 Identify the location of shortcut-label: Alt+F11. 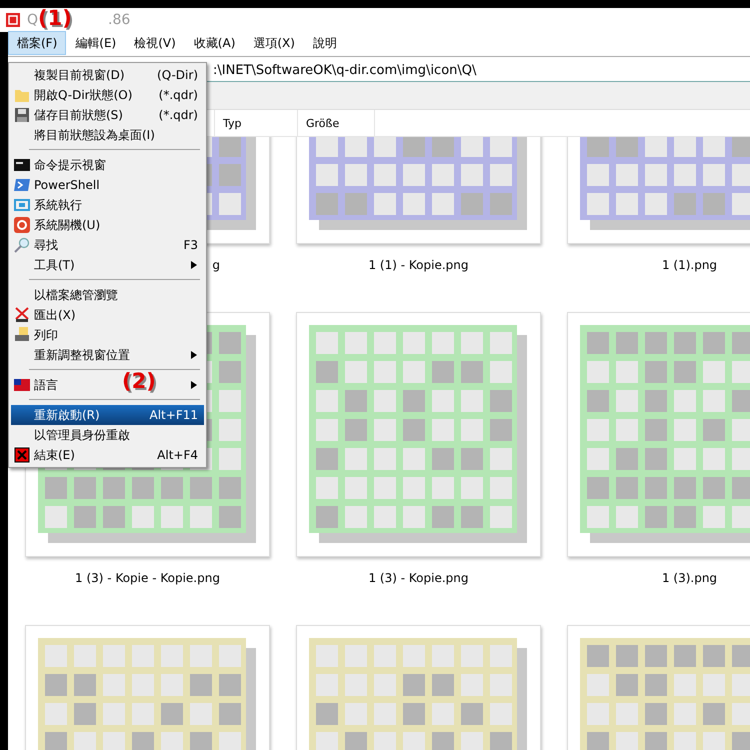
(174, 415).